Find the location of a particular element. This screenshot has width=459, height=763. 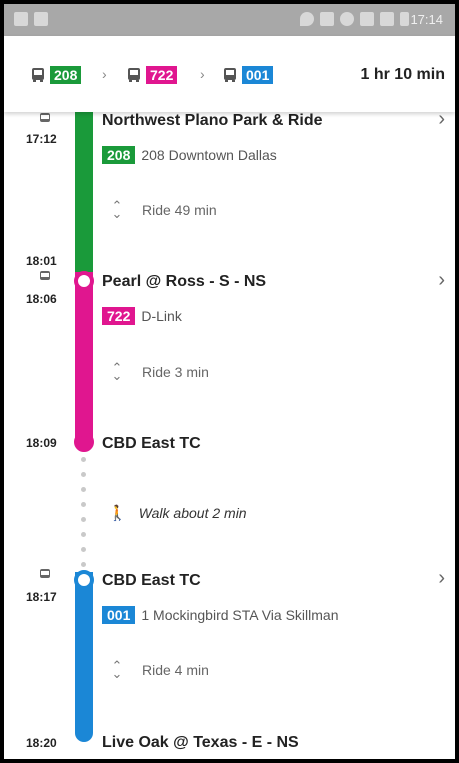

total-duration: 1 hr 10 min is located at coordinates (402, 74).